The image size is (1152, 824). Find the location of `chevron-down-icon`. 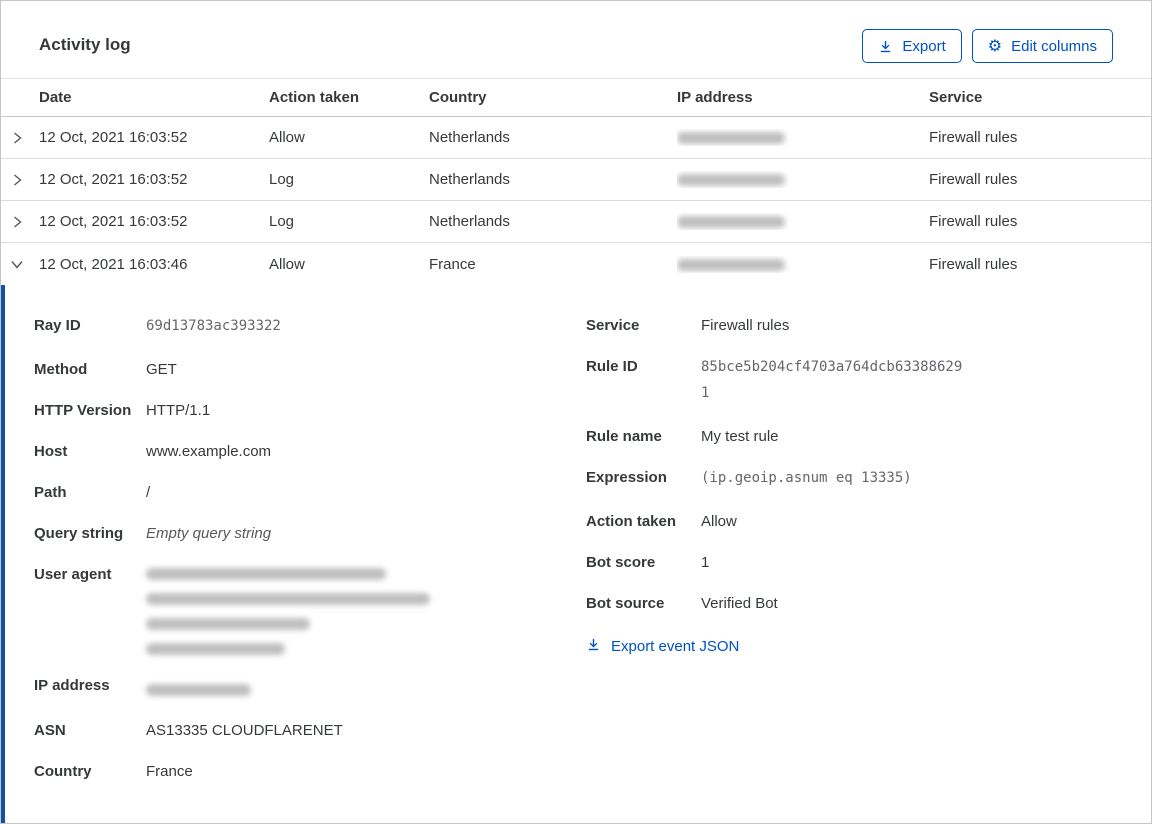

chevron-down-icon is located at coordinates (20, 264).